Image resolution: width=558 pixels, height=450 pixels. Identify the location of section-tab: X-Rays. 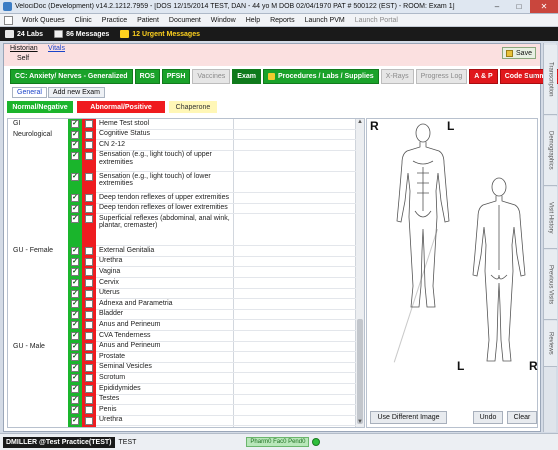
(397, 76).